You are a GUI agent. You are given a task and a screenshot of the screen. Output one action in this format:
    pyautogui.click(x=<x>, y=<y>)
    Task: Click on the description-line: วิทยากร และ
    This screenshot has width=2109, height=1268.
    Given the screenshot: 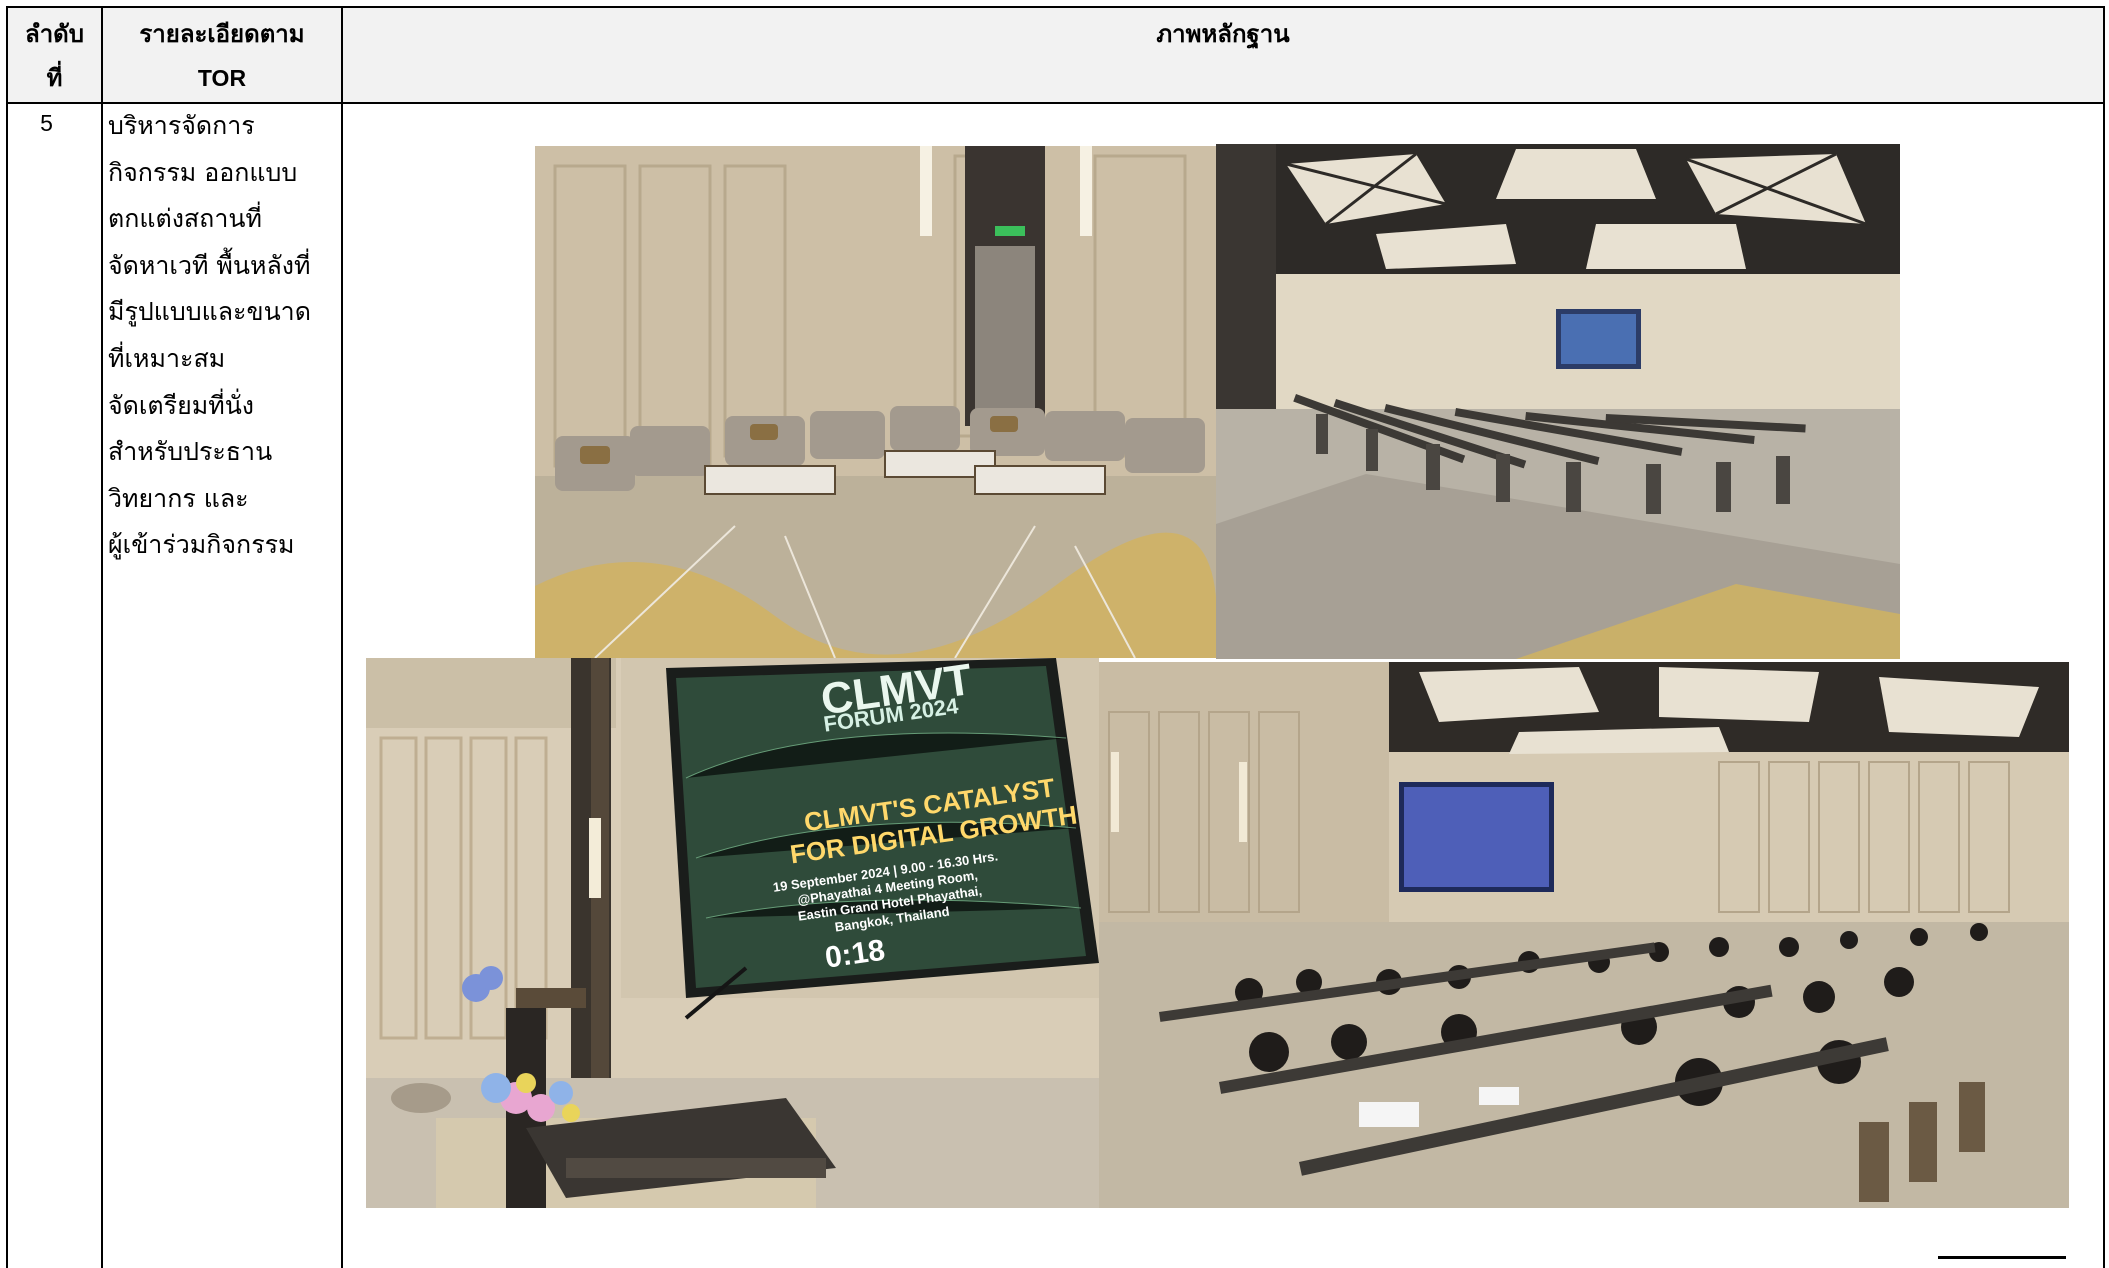 What is the action you would take?
    pyautogui.click(x=178, y=498)
    